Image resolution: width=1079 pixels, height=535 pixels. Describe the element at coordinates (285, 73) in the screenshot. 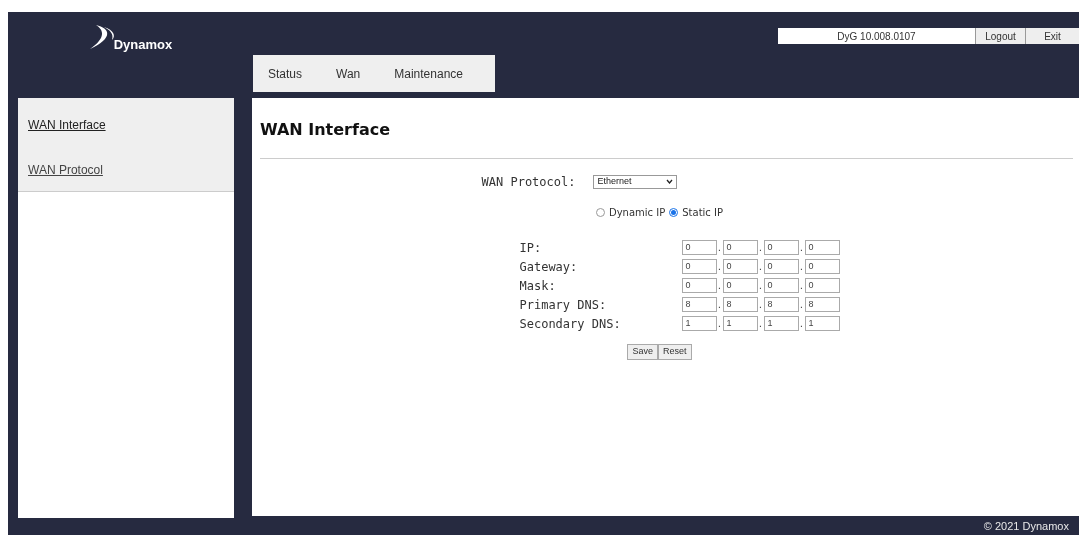

I see `nav-tab: Status` at that location.